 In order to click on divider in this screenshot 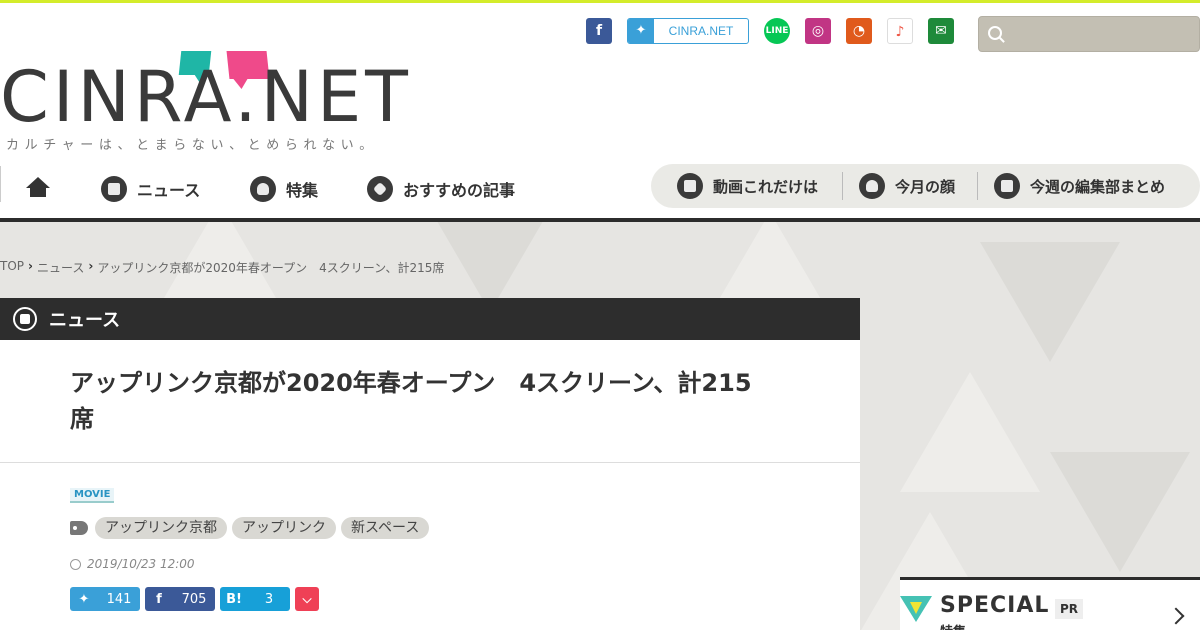, I will do `click(430, 462)`.